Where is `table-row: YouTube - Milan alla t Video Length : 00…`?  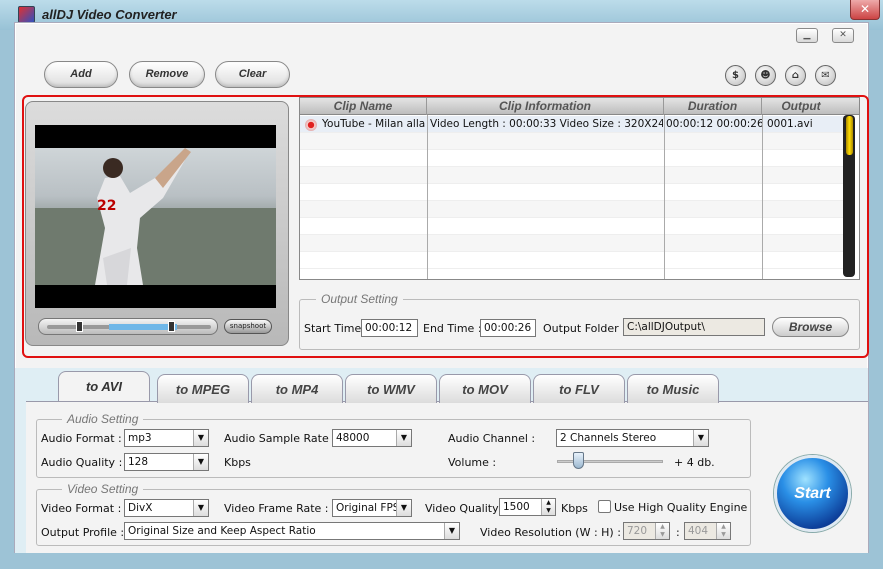 table-row: YouTube - Milan alla t Video Length : 00… is located at coordinates (572, 124).